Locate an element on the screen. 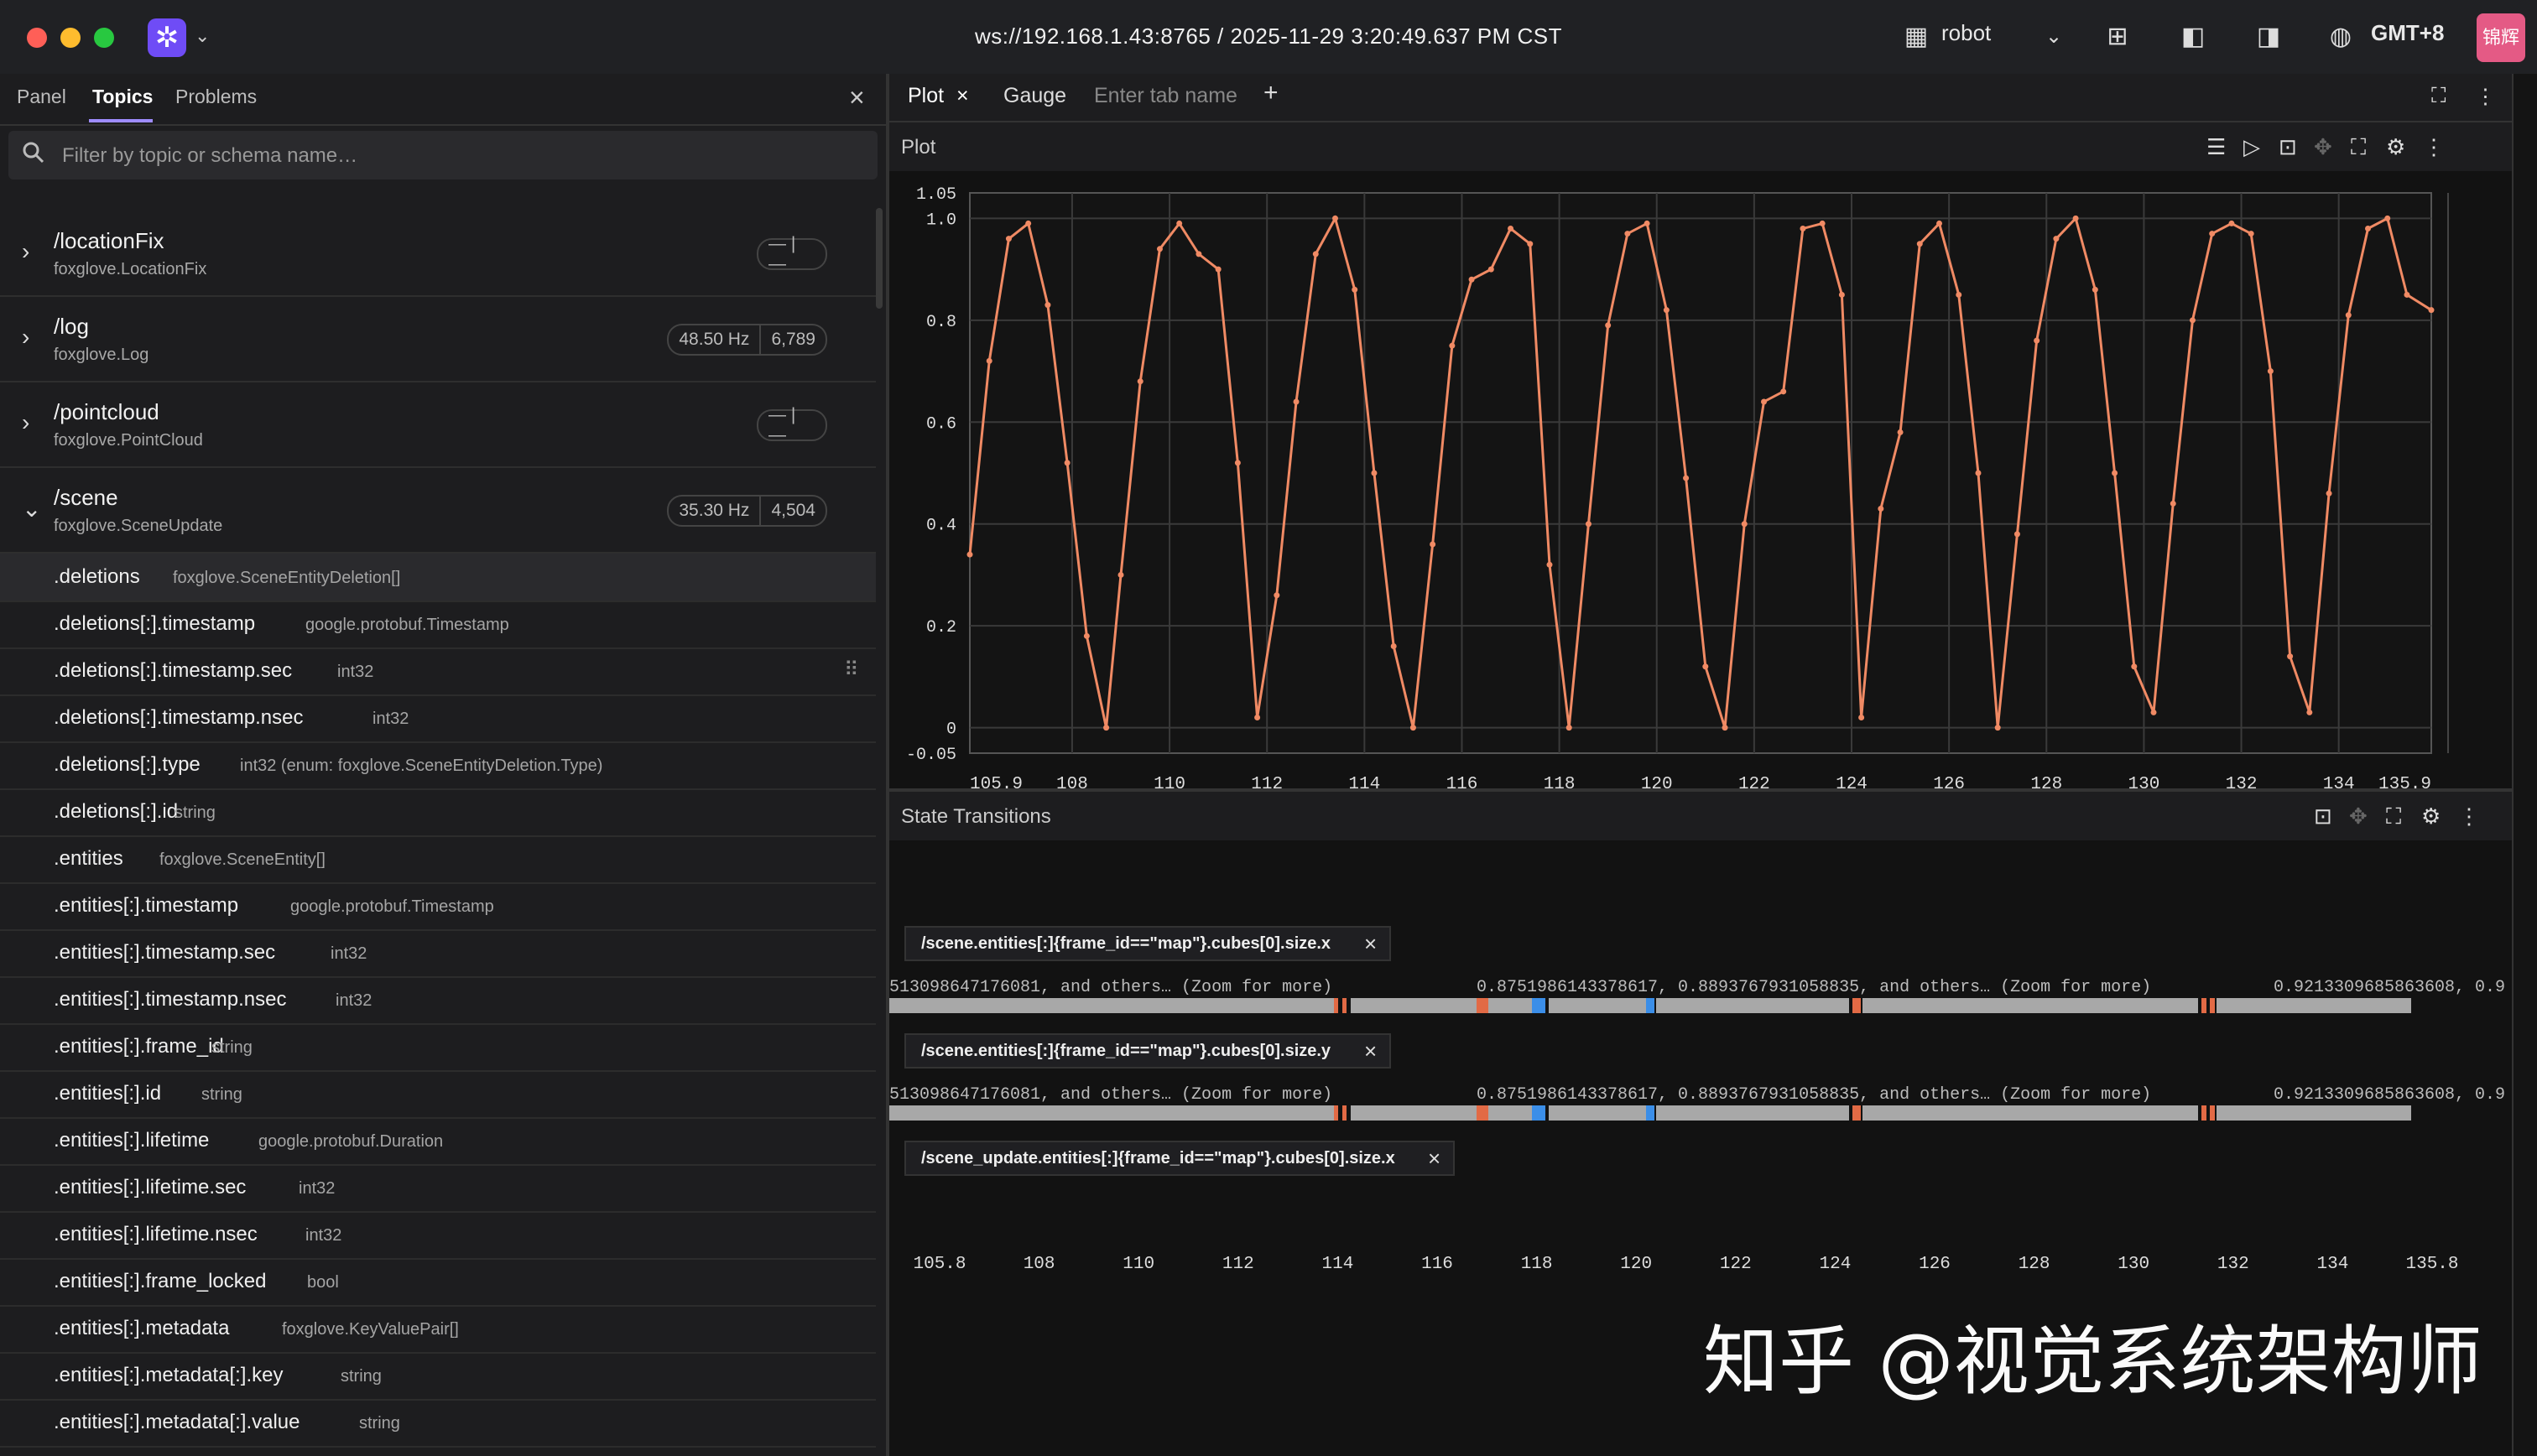 This screenshot has height=1456, width=2537. play-icon: ▷ is located at coordinates (2251, 147).